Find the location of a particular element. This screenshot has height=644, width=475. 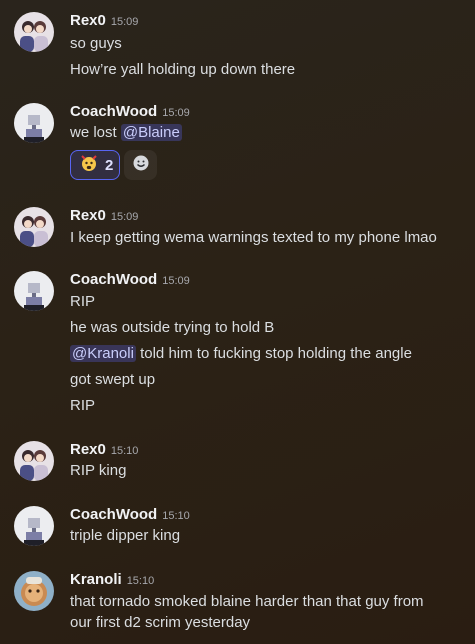

add-reaction-button is located at coordinates (140, 165).